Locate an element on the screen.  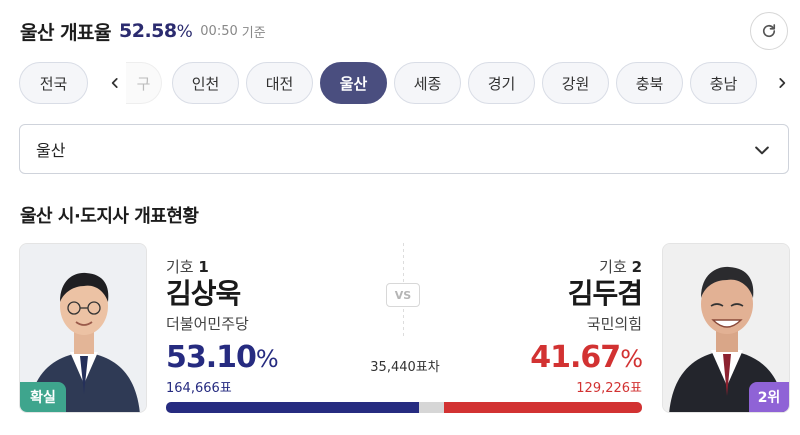
candidate-2-info: 기호 2 김두겸 국민의힘 is located at coordinates (605, 295).